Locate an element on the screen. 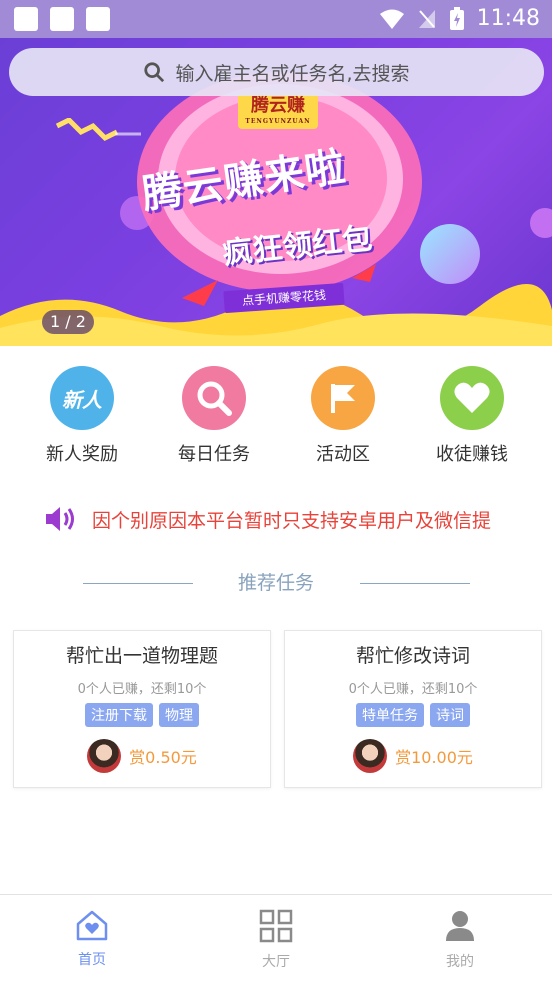 The width and height of the screenshot is (552, 981). action-activity-zone: 活动区 is located at coordinates (343, 416).